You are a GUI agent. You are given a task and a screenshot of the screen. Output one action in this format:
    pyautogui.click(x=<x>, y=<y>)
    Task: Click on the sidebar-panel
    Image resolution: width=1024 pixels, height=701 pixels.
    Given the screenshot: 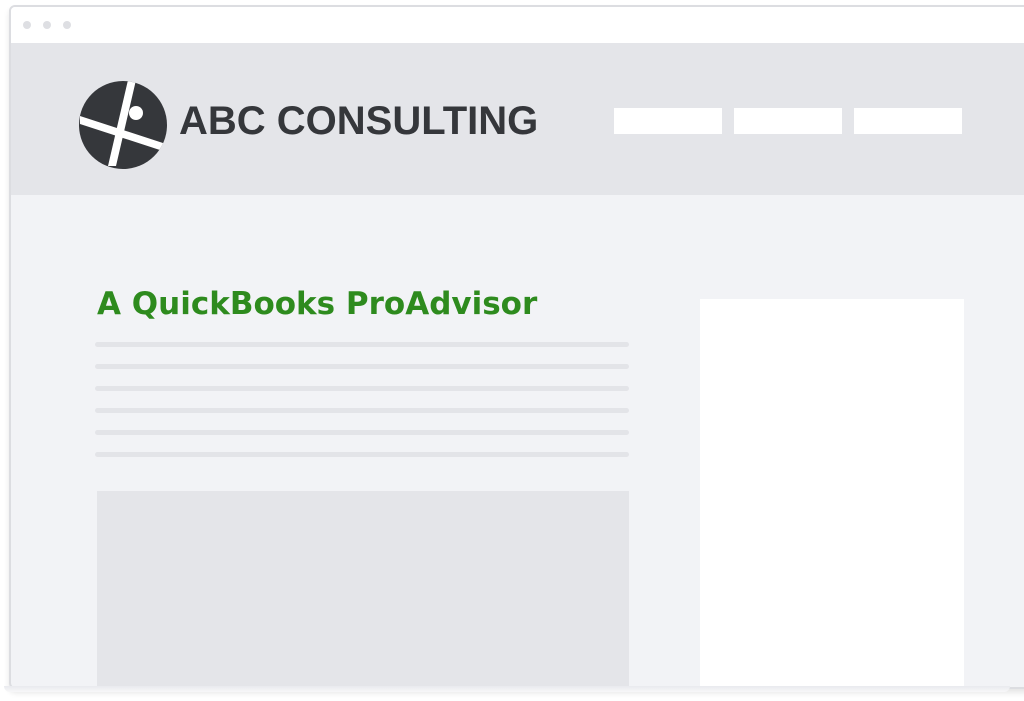 What is the action you would take?
    pyautogui.click(x=832, y=493)
    